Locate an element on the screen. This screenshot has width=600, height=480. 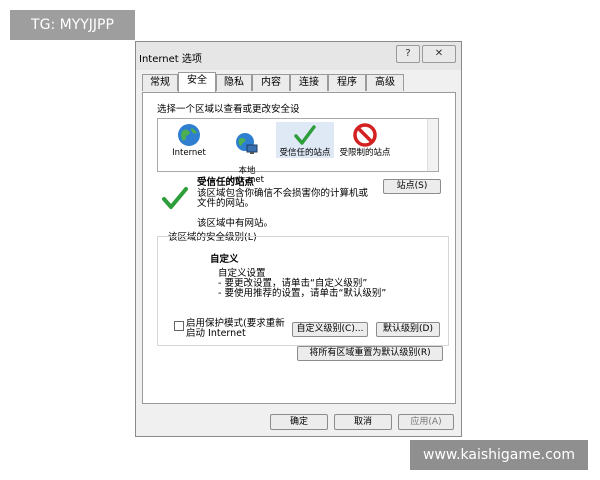
zone-internet: Internet is located at coordinates (189, 140).